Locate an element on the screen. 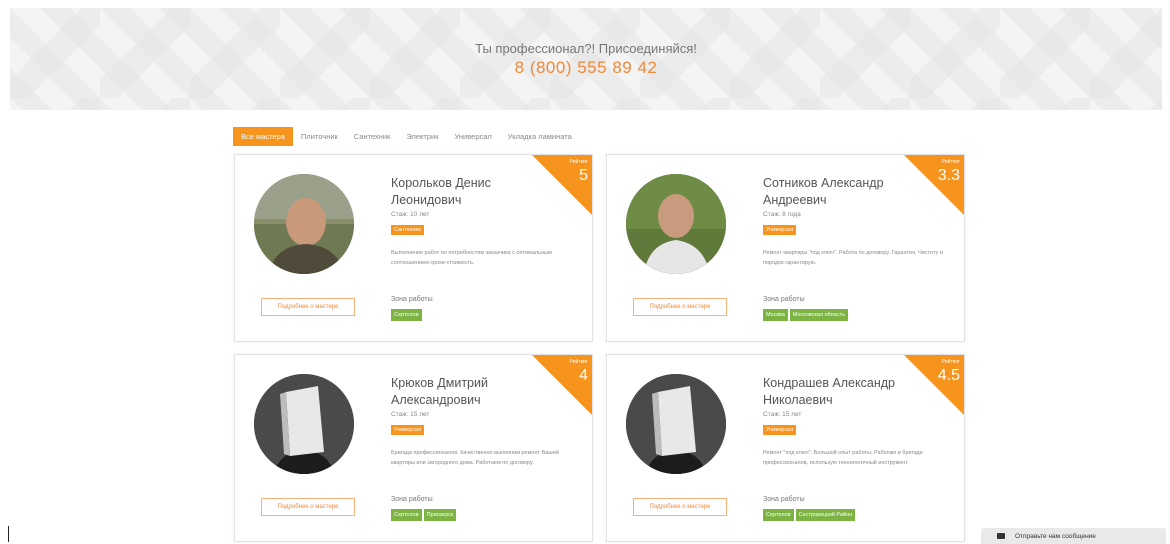 This screenshot has height=544, width=1170. chat-widget: Отправьте нам сообщение is located at coordinates (1073, 536).